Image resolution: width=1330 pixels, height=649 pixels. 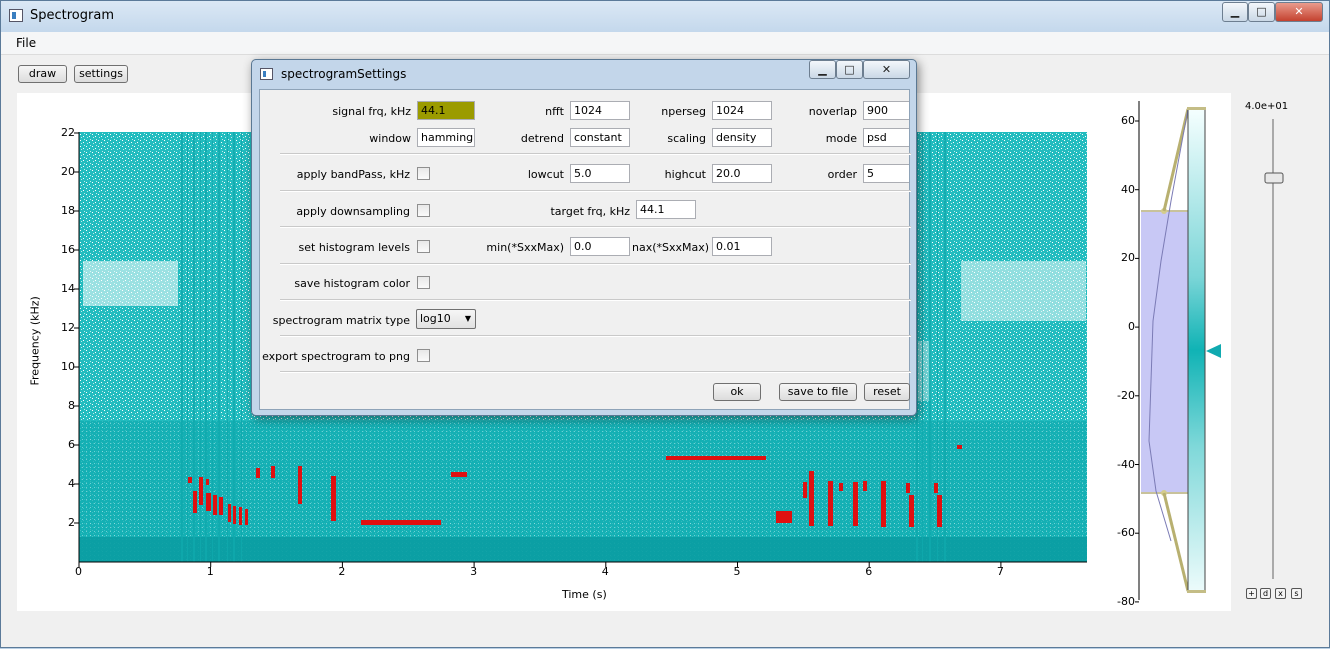 What do you see at coordinates (1128, 189) in the screenshot?
I see `histogram-tick-label: 40` at bounding box center [1128, 189].